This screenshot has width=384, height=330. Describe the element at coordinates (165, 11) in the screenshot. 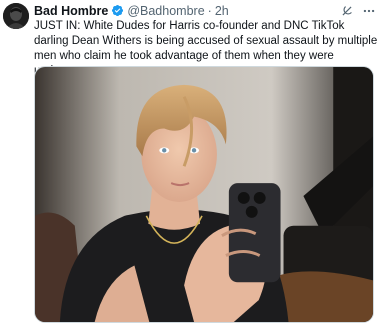

I see `author-handle: @Badhombre` at that location.